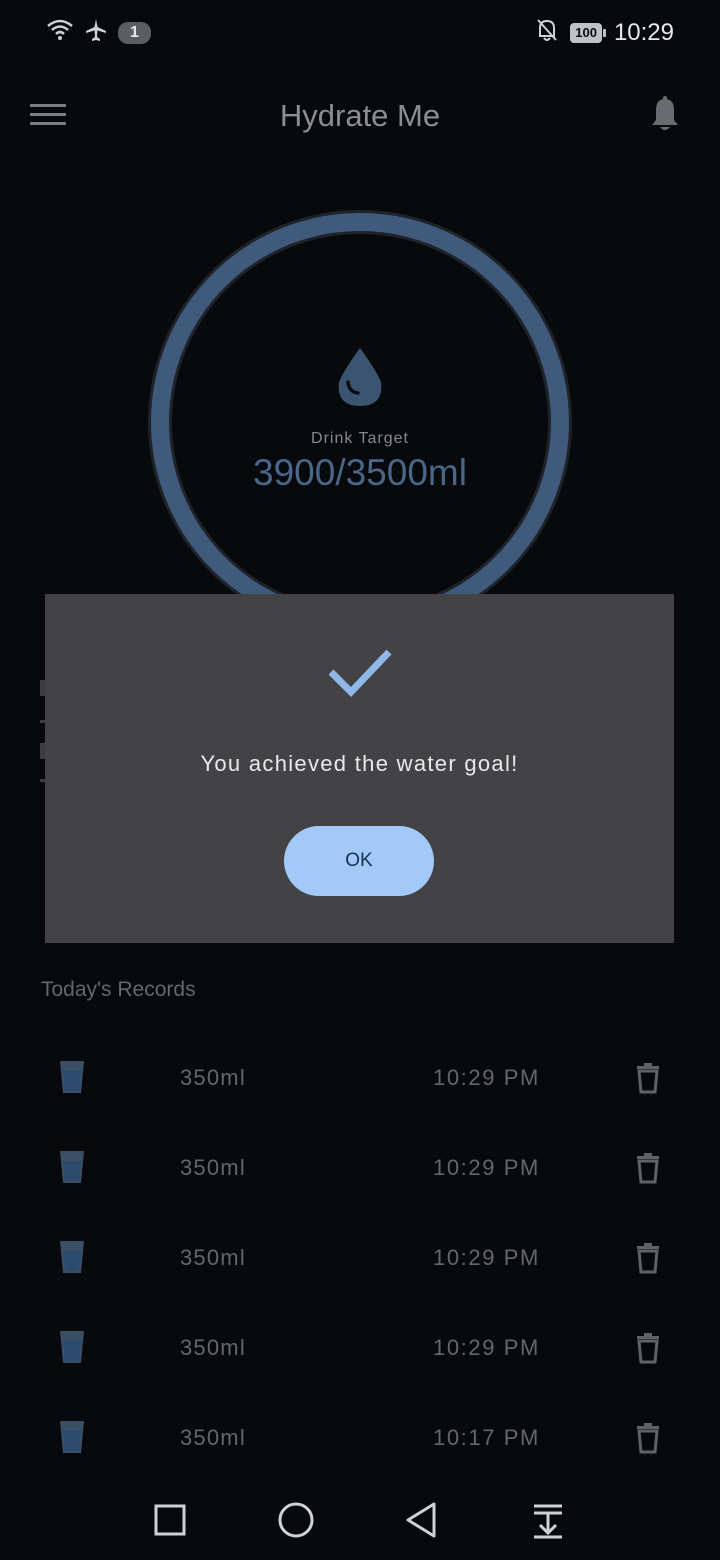  I want to click on notification-count-badge: 1, so click(134, 32).